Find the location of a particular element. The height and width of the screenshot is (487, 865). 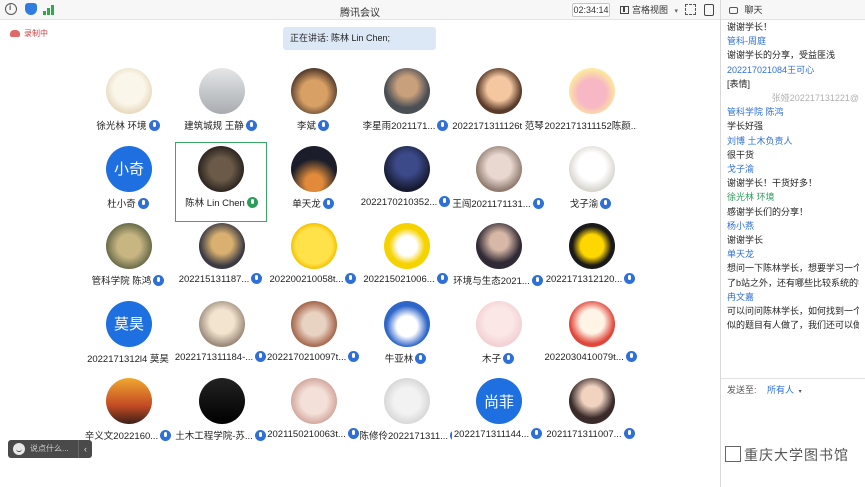

speaking-banner: 正在讲话: 陈林 Lin Chen; is located at coordinates (359, 38).